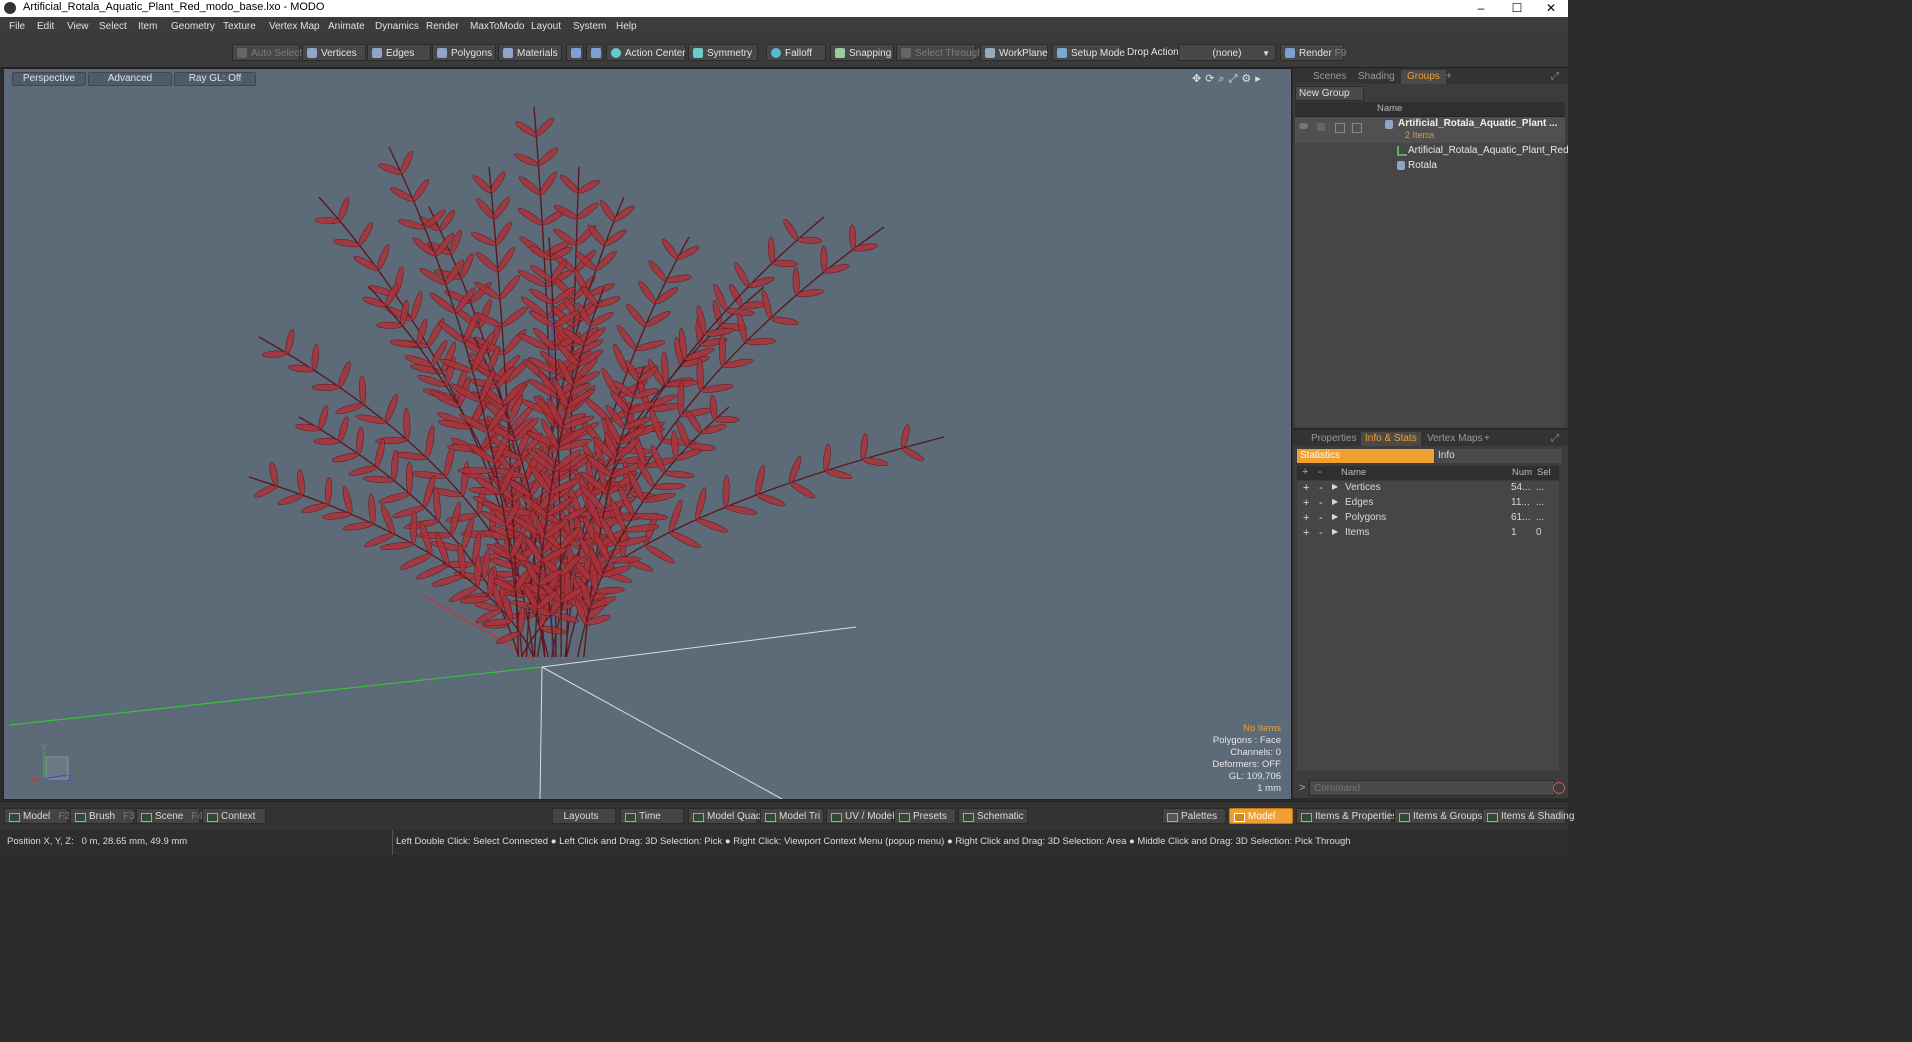  What do you see at coordinates (1261, 816) in the screenshot?
I see `model-mode-button: Model` at bounding box center [1261, 816].